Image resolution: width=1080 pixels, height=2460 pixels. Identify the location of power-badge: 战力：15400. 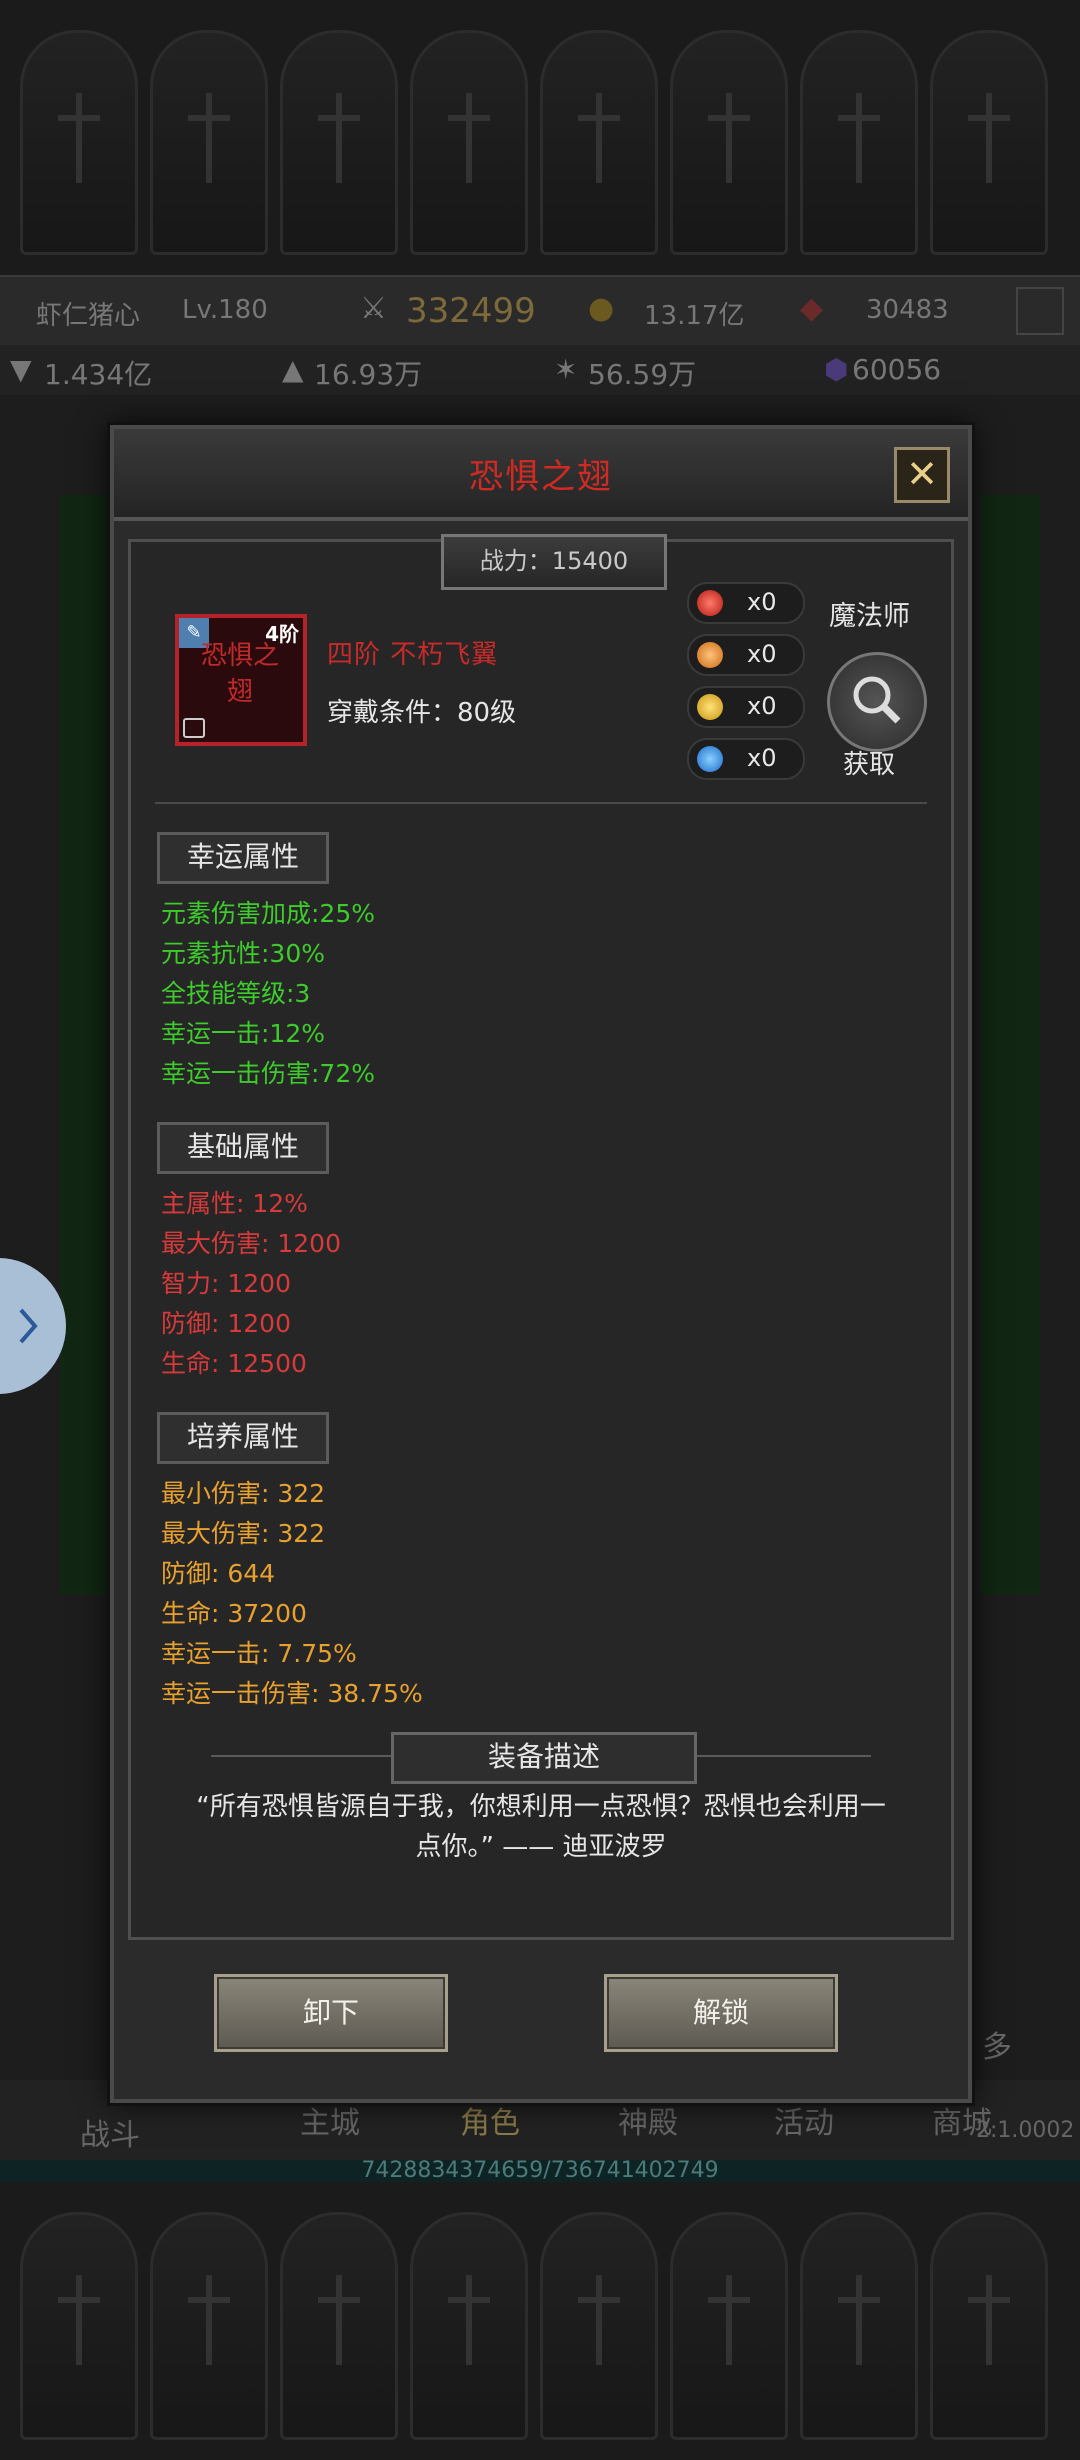
(554, 562).